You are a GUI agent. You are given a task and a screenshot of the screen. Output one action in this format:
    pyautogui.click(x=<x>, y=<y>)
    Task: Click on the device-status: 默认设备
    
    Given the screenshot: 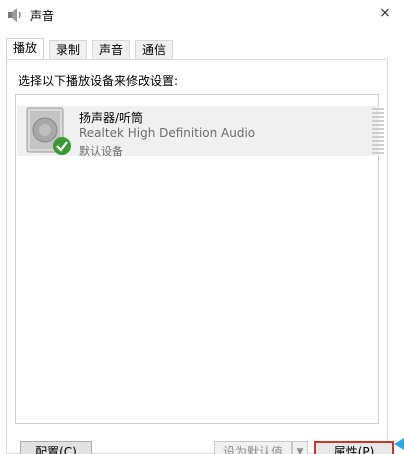 What is the action you would take?
    pyautogui.click(x=101, y=151)
    